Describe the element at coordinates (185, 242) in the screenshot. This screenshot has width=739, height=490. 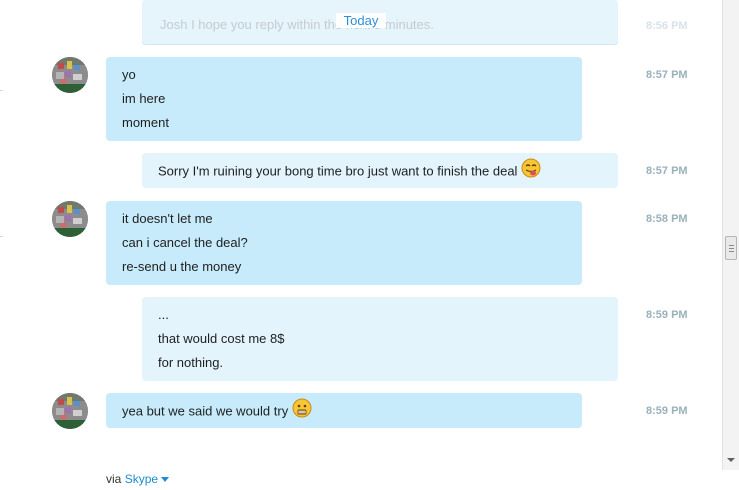
I see `message-line: can i cancel the deal?` at that location.